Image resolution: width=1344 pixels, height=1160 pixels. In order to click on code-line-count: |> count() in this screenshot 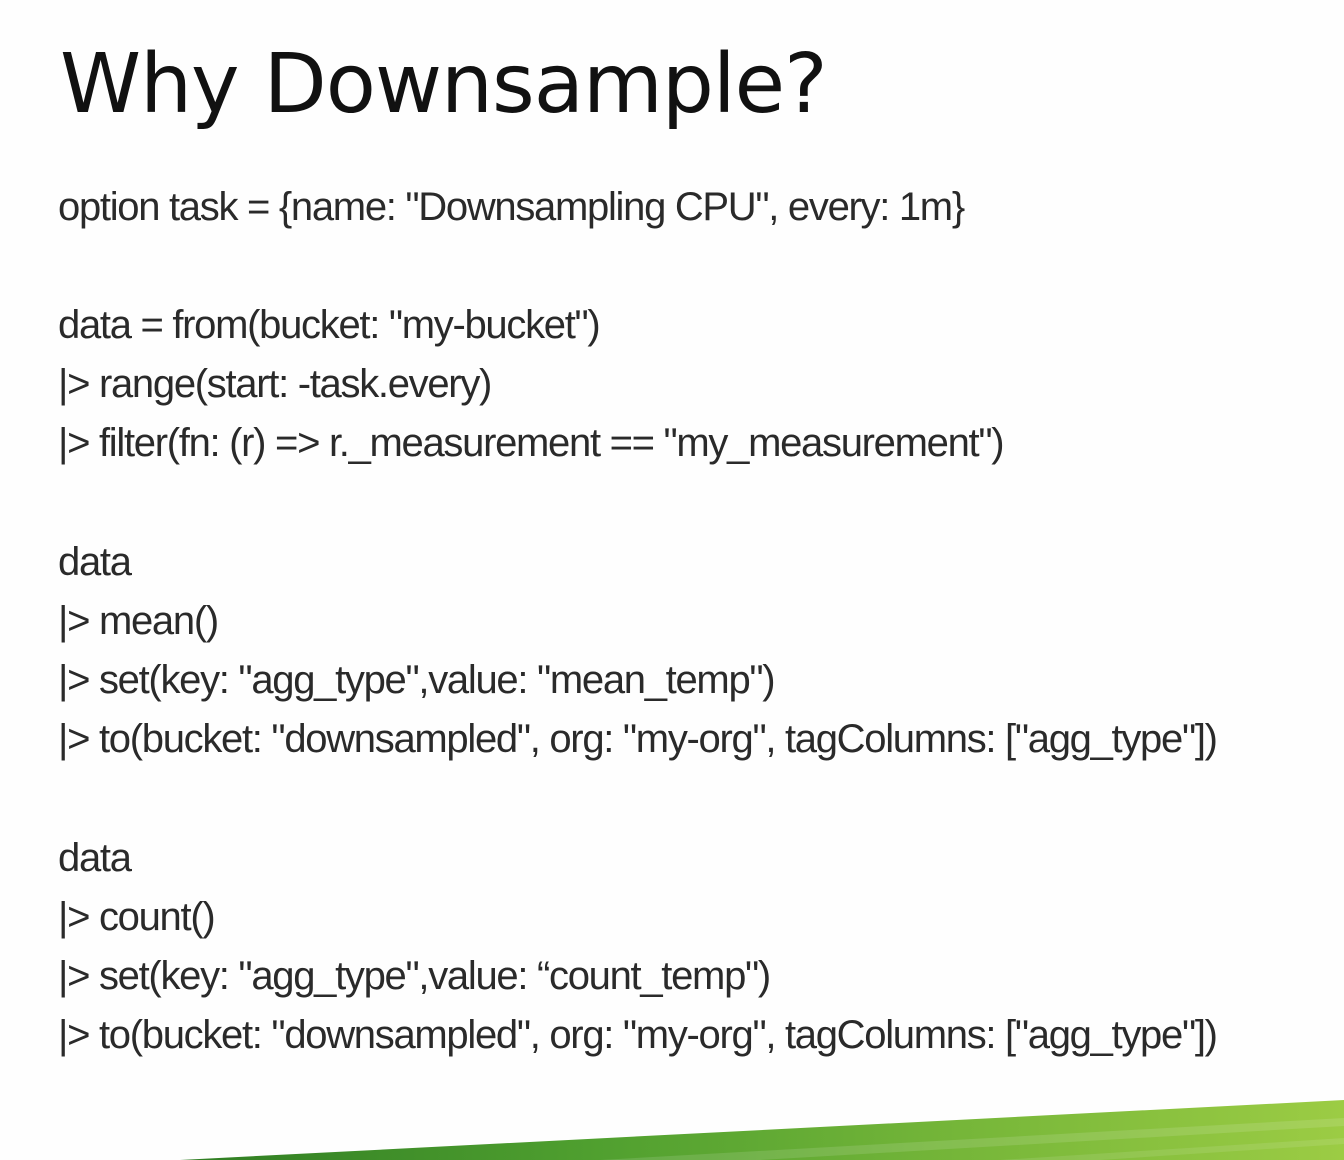, I will do `click(137, 917)`.